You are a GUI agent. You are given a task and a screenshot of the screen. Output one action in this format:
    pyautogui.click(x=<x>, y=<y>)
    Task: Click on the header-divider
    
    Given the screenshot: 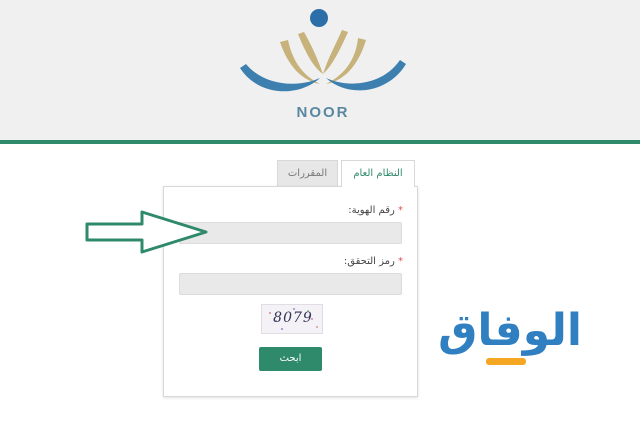 What is the action you would take?
    pyautogui.click(x=320, y=142)
    